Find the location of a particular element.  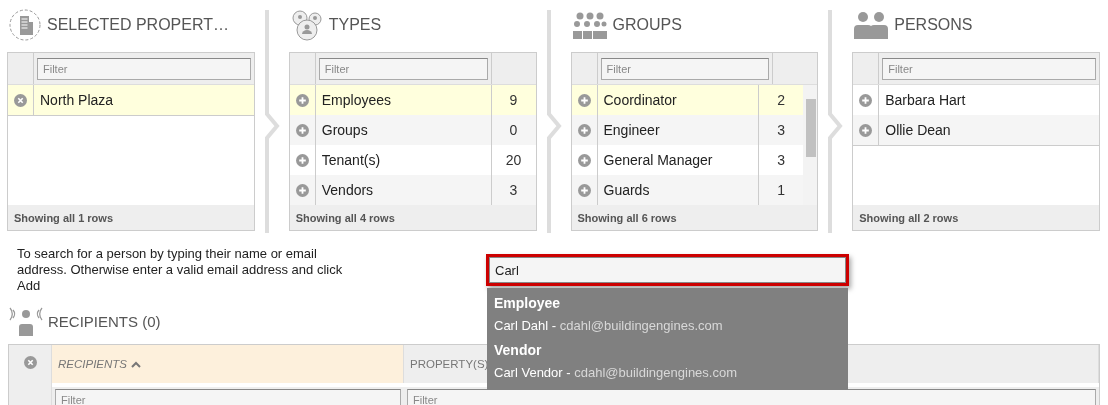

row-name: Ollie Dean is located at coordinates (918, 130).